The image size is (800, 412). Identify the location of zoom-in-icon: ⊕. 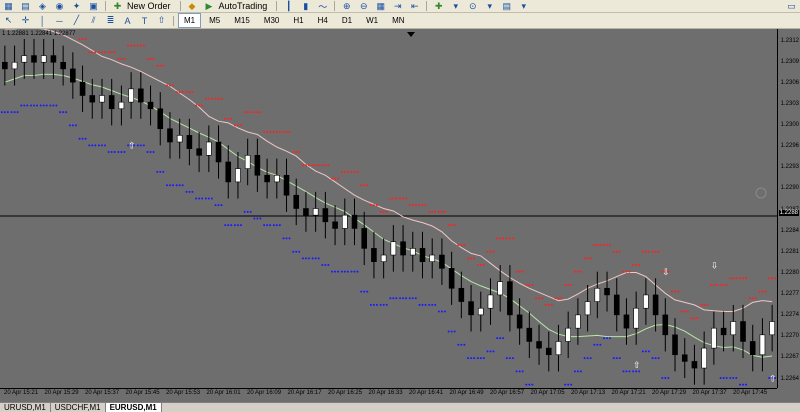
(346, 6).